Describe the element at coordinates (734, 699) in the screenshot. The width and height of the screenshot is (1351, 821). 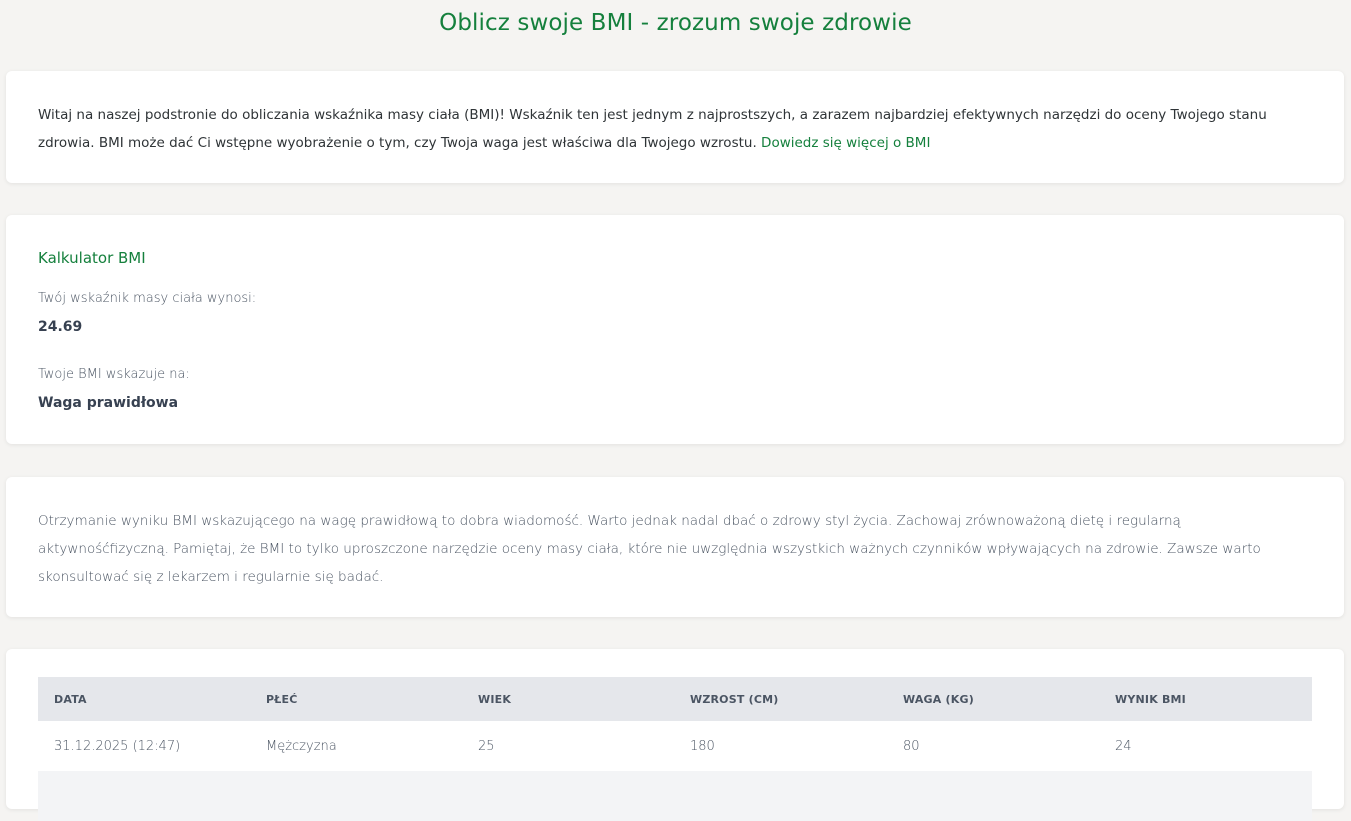
I see `column-header-height: WZROST (CM)` at that location.